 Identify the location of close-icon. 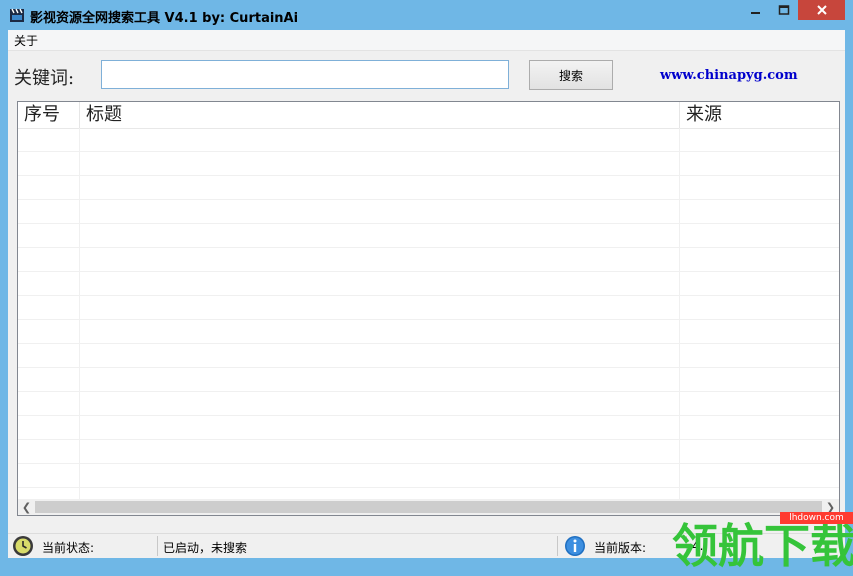
(821, 10).